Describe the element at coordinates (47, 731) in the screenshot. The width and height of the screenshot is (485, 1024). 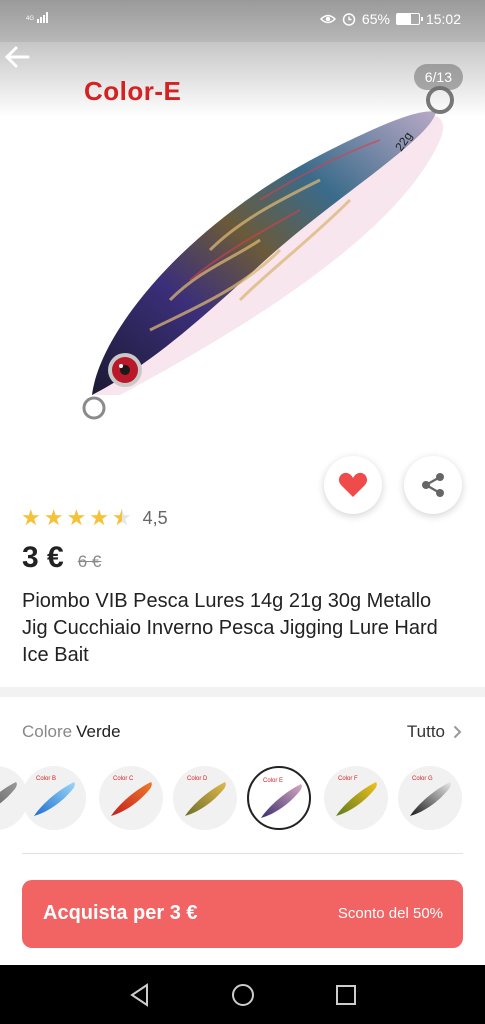
I see `color-label: Colore` at that location.